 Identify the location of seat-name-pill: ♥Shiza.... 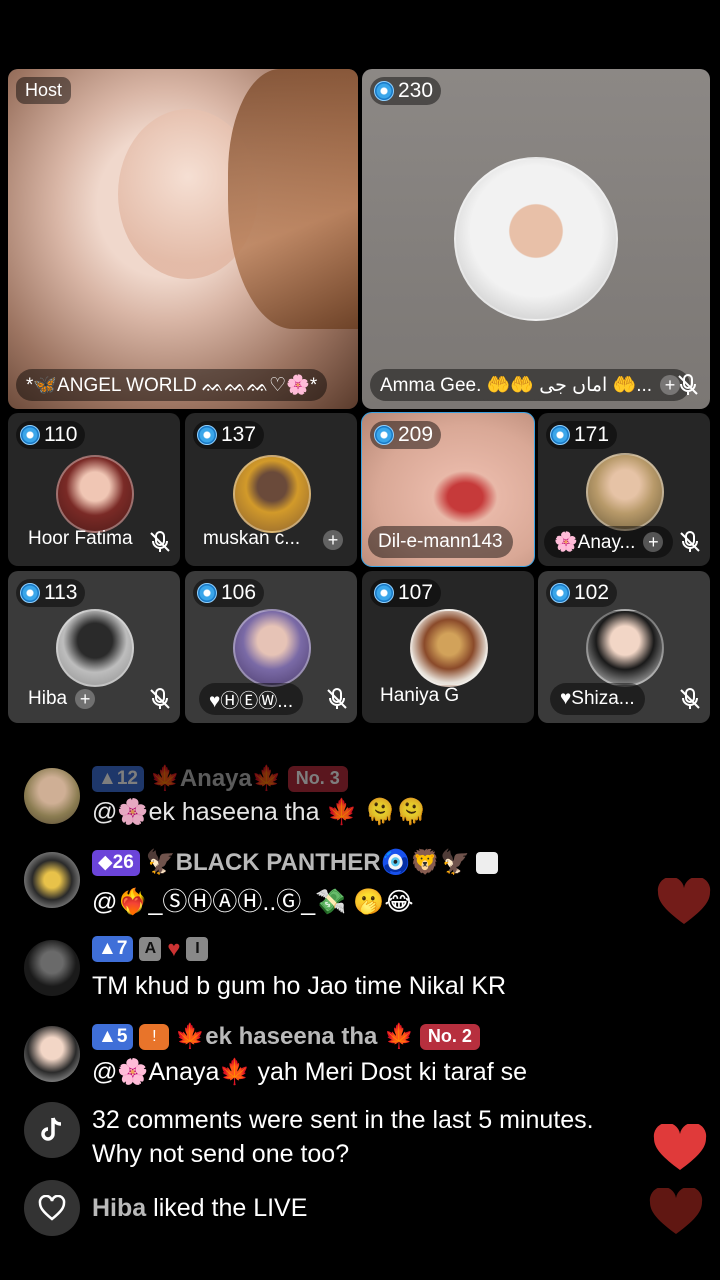
(597, 699).